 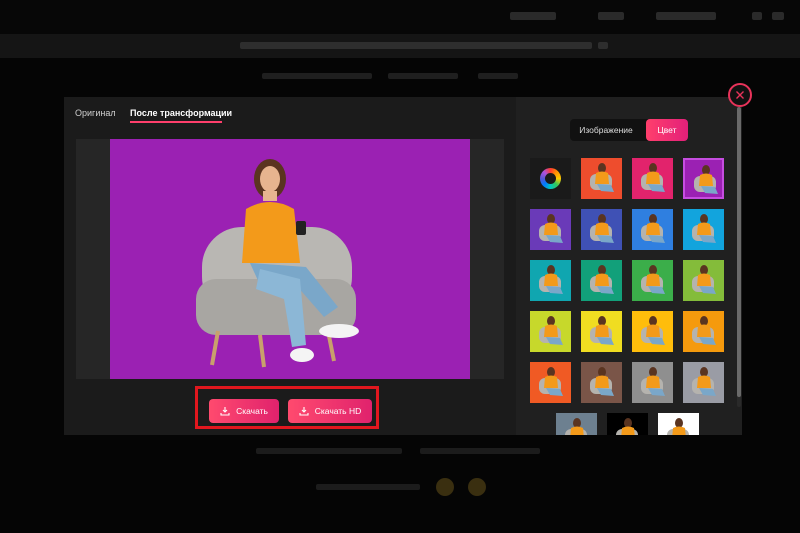 I want to click on download-button: Скачать, so click(x=244, y=411).